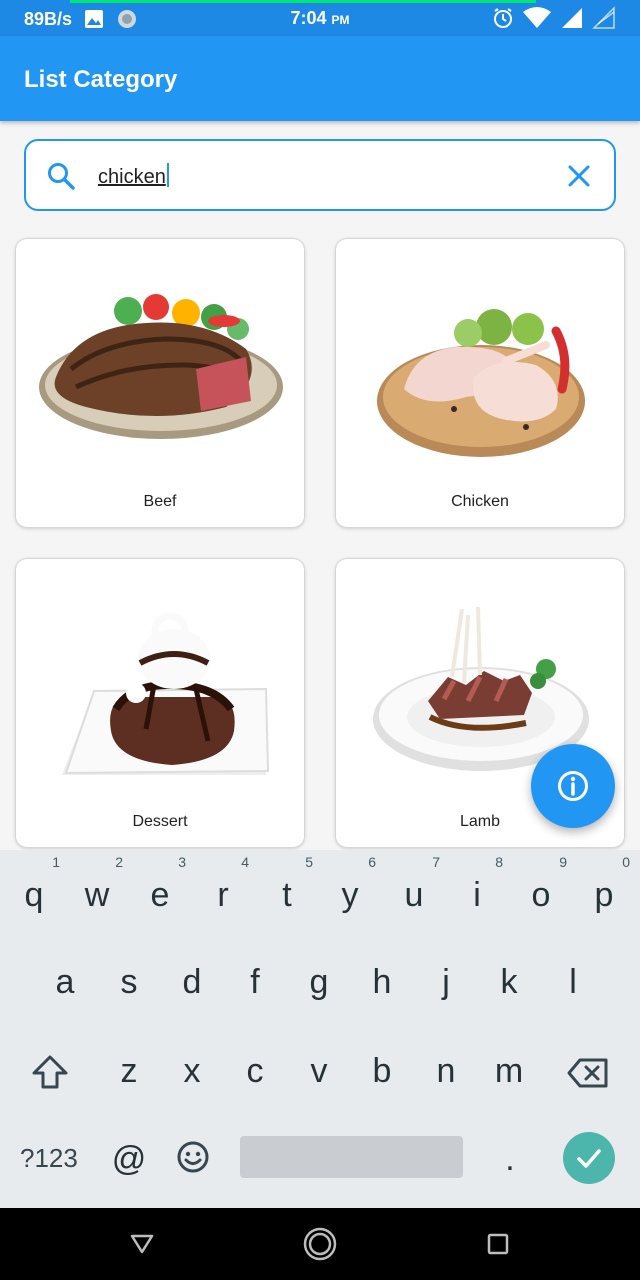 The height and width of the screenshot is (1280, 640). I want to click on search-input-value: chicken, so click(133, 176).